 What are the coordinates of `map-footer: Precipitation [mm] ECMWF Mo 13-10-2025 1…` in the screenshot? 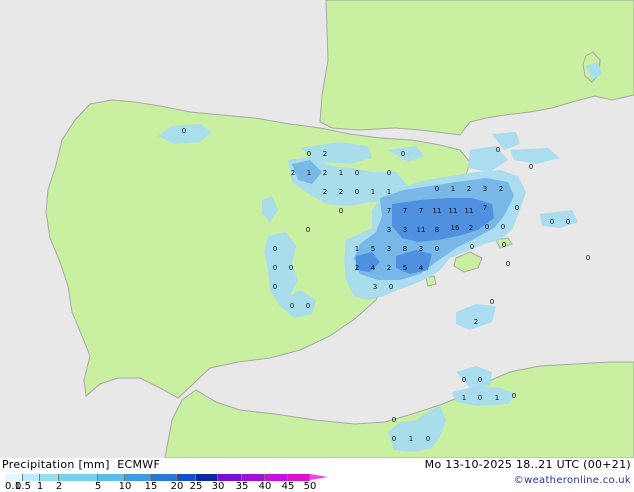 It's located at (317, 475).